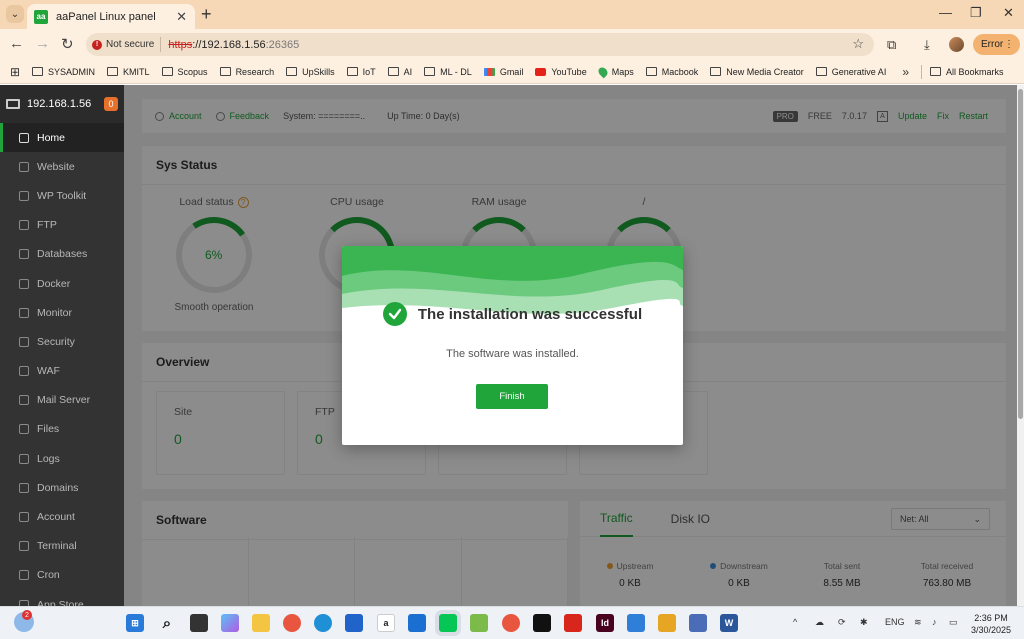  What do you see at coordinates (573, 623) in the screenshot?
I see `acrobat-icon` at bounding box center [573, 623].